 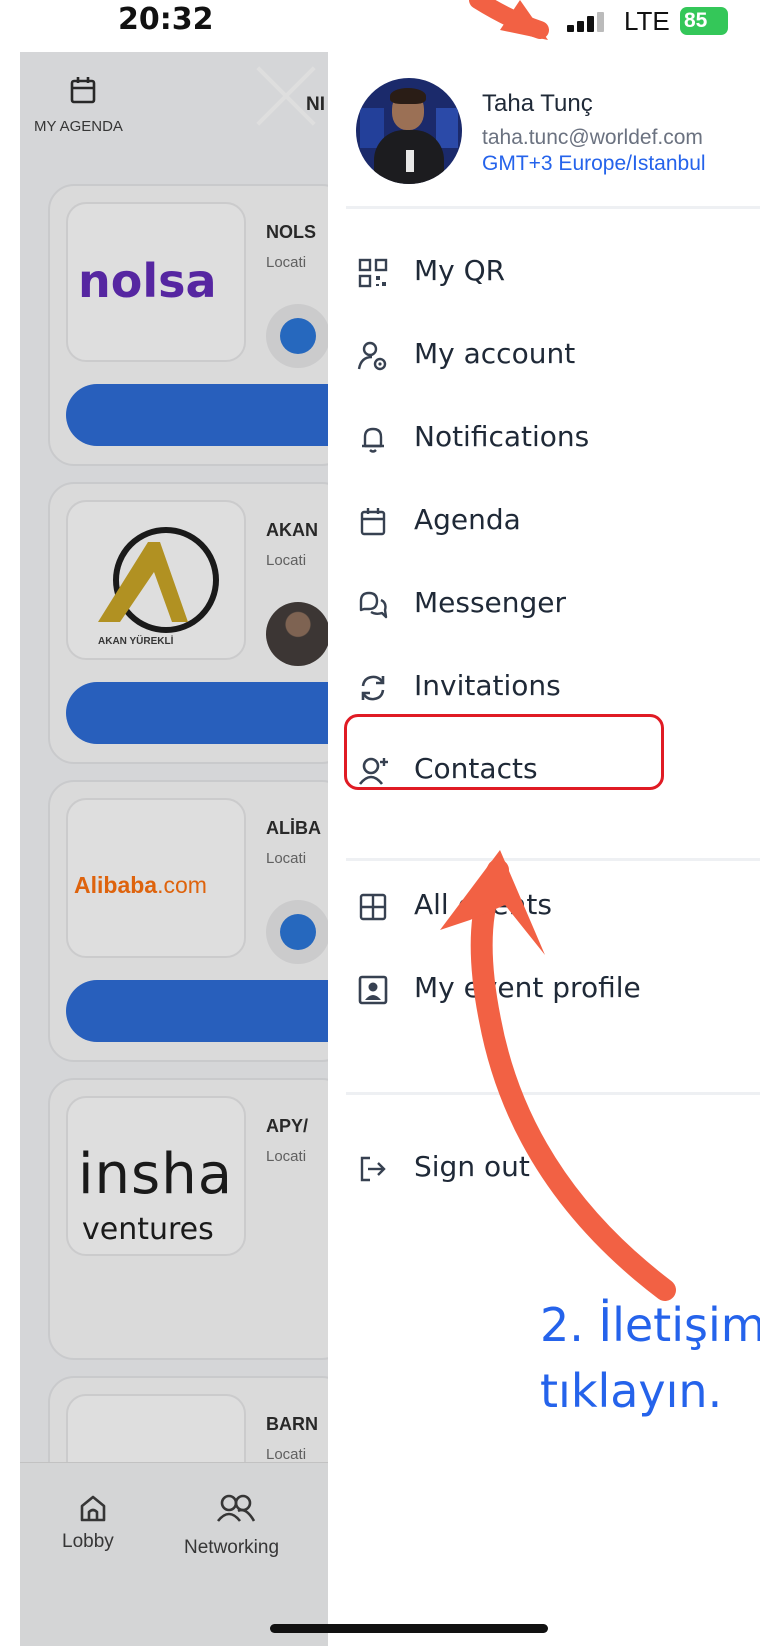 I want to click on menu-item-label: Agenda, so click(x=467, y=519).